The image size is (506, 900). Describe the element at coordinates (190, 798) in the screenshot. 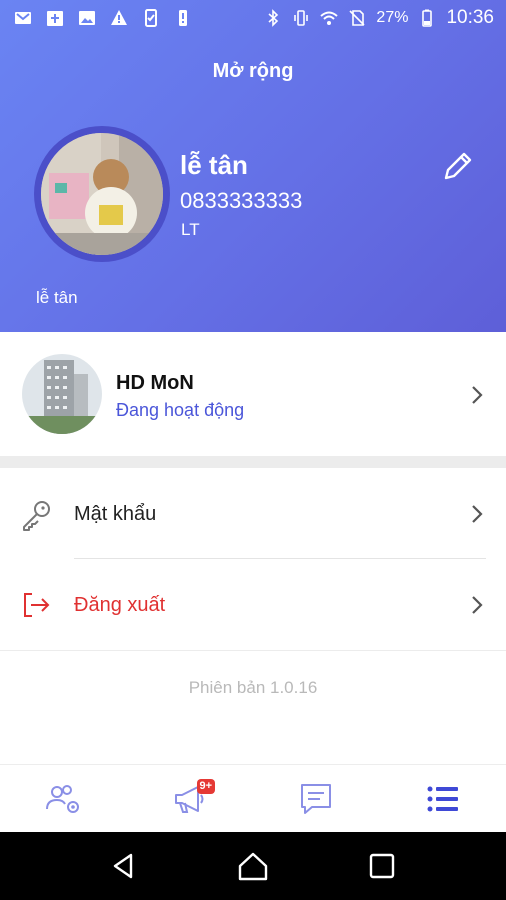

I see `tab-announcements: 9+` at that location.